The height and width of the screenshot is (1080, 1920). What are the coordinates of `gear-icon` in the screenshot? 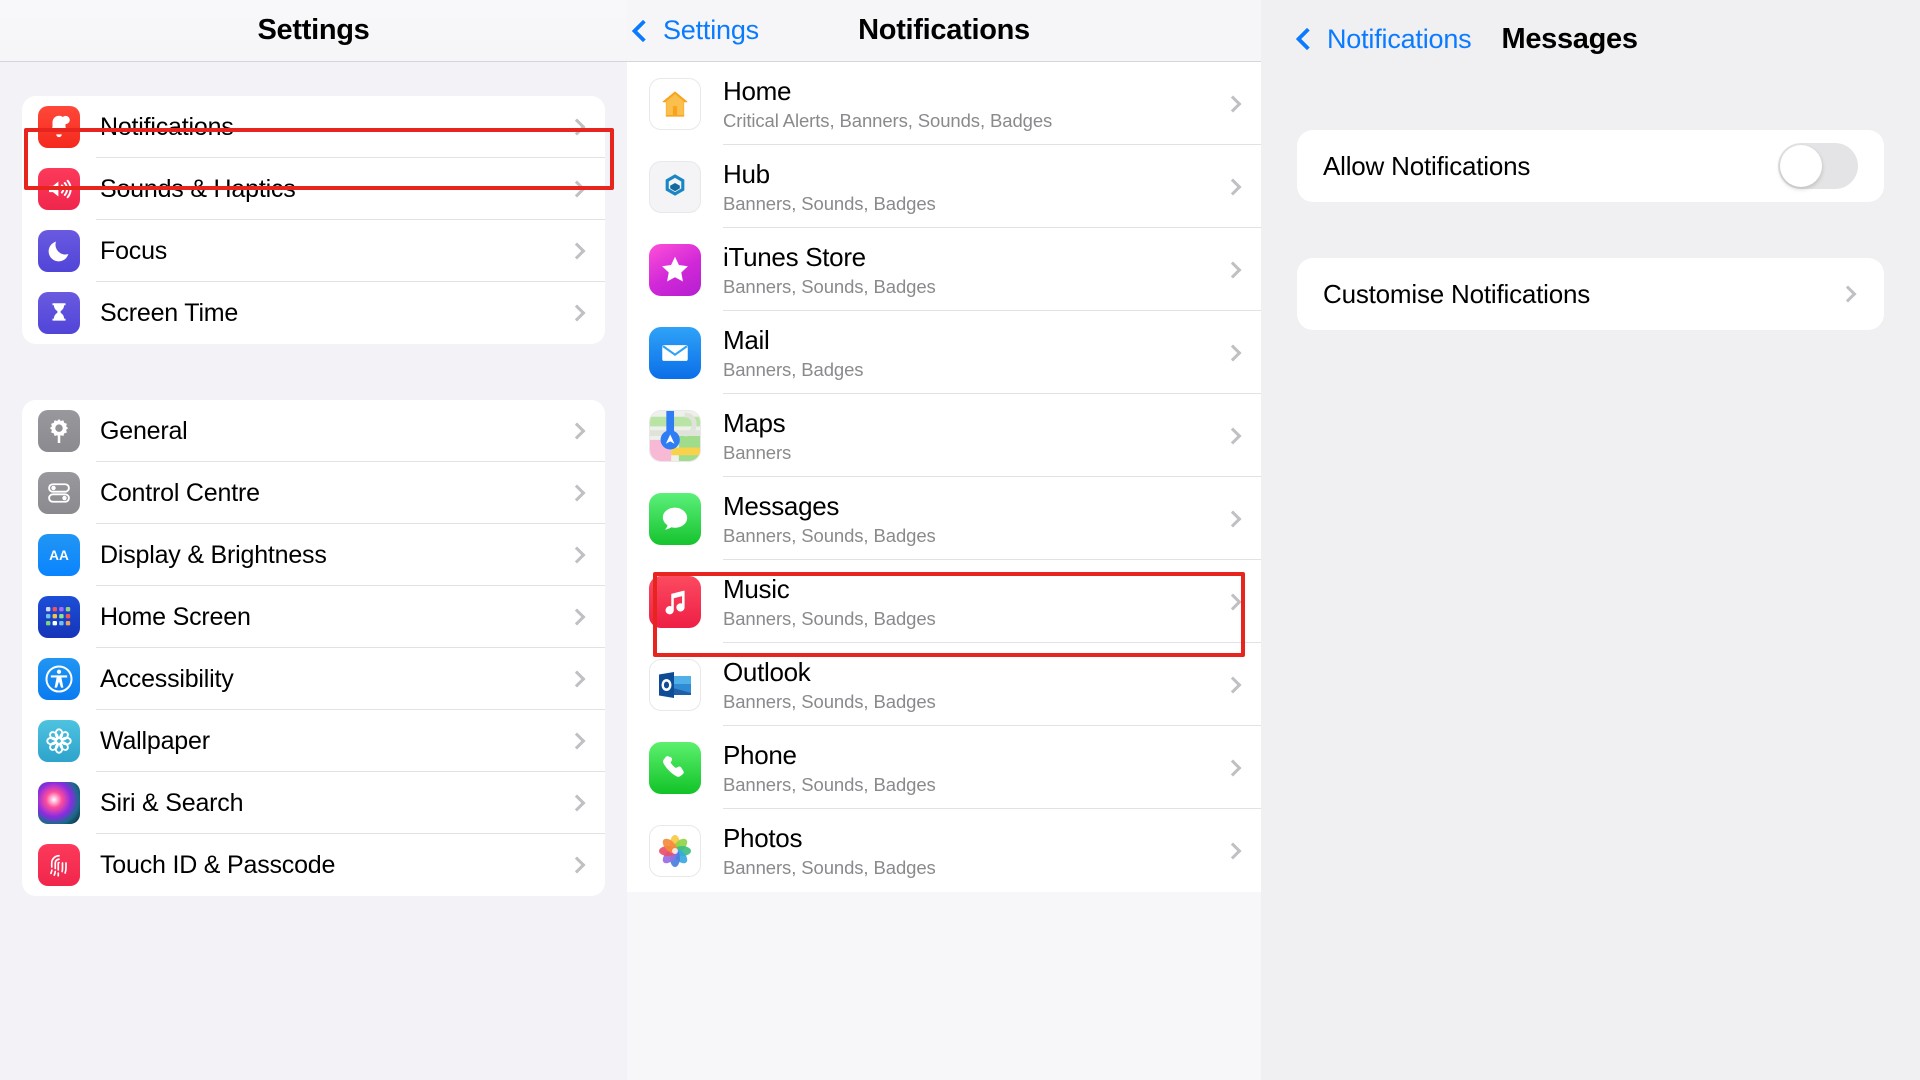 It's located at (59, 431).